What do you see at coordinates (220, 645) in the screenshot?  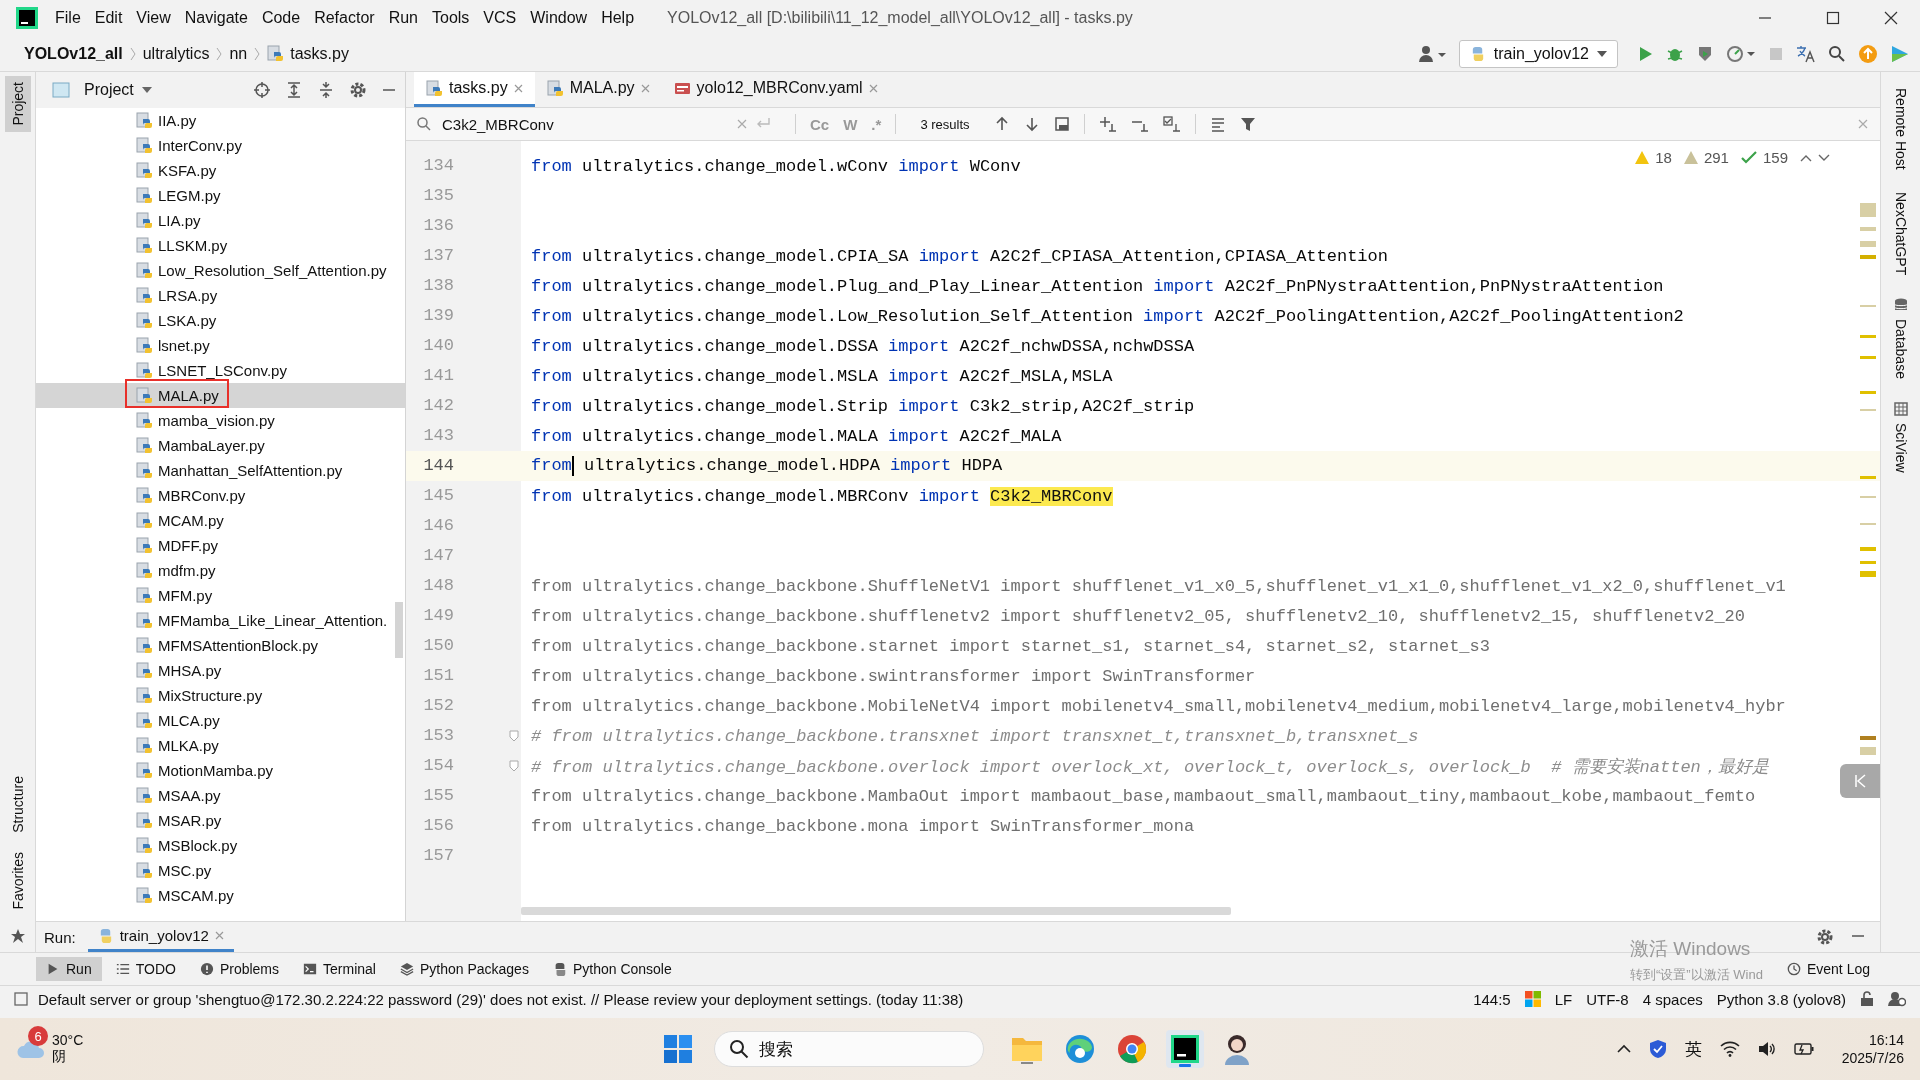 I see `file-tree-item: MFMSAttentionBlock.py` at bounding box center [220, 645].